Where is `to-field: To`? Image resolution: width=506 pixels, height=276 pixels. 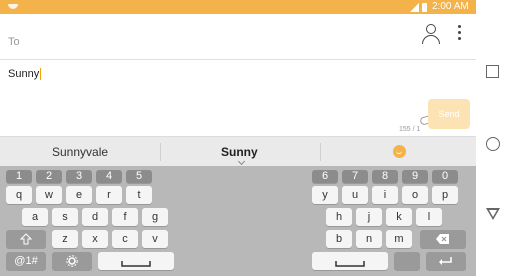
to-field: To is located at coordinates (14, 42).